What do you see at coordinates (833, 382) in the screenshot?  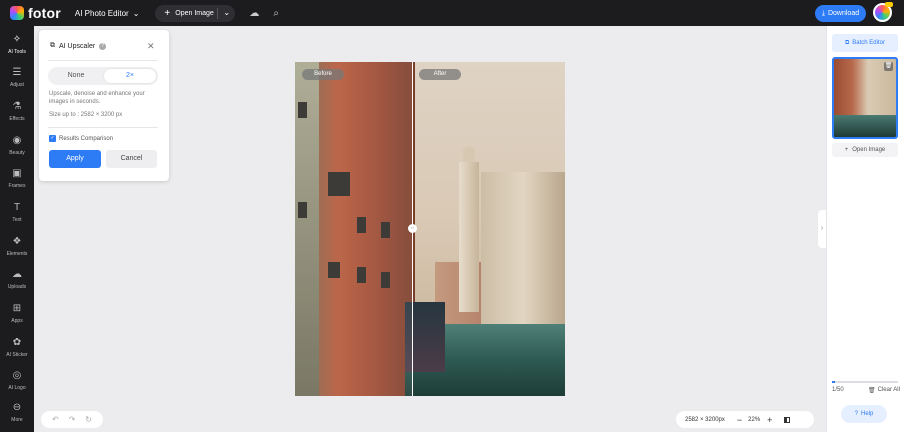 I see `image-count-fill` at bounding box center [833, 382].